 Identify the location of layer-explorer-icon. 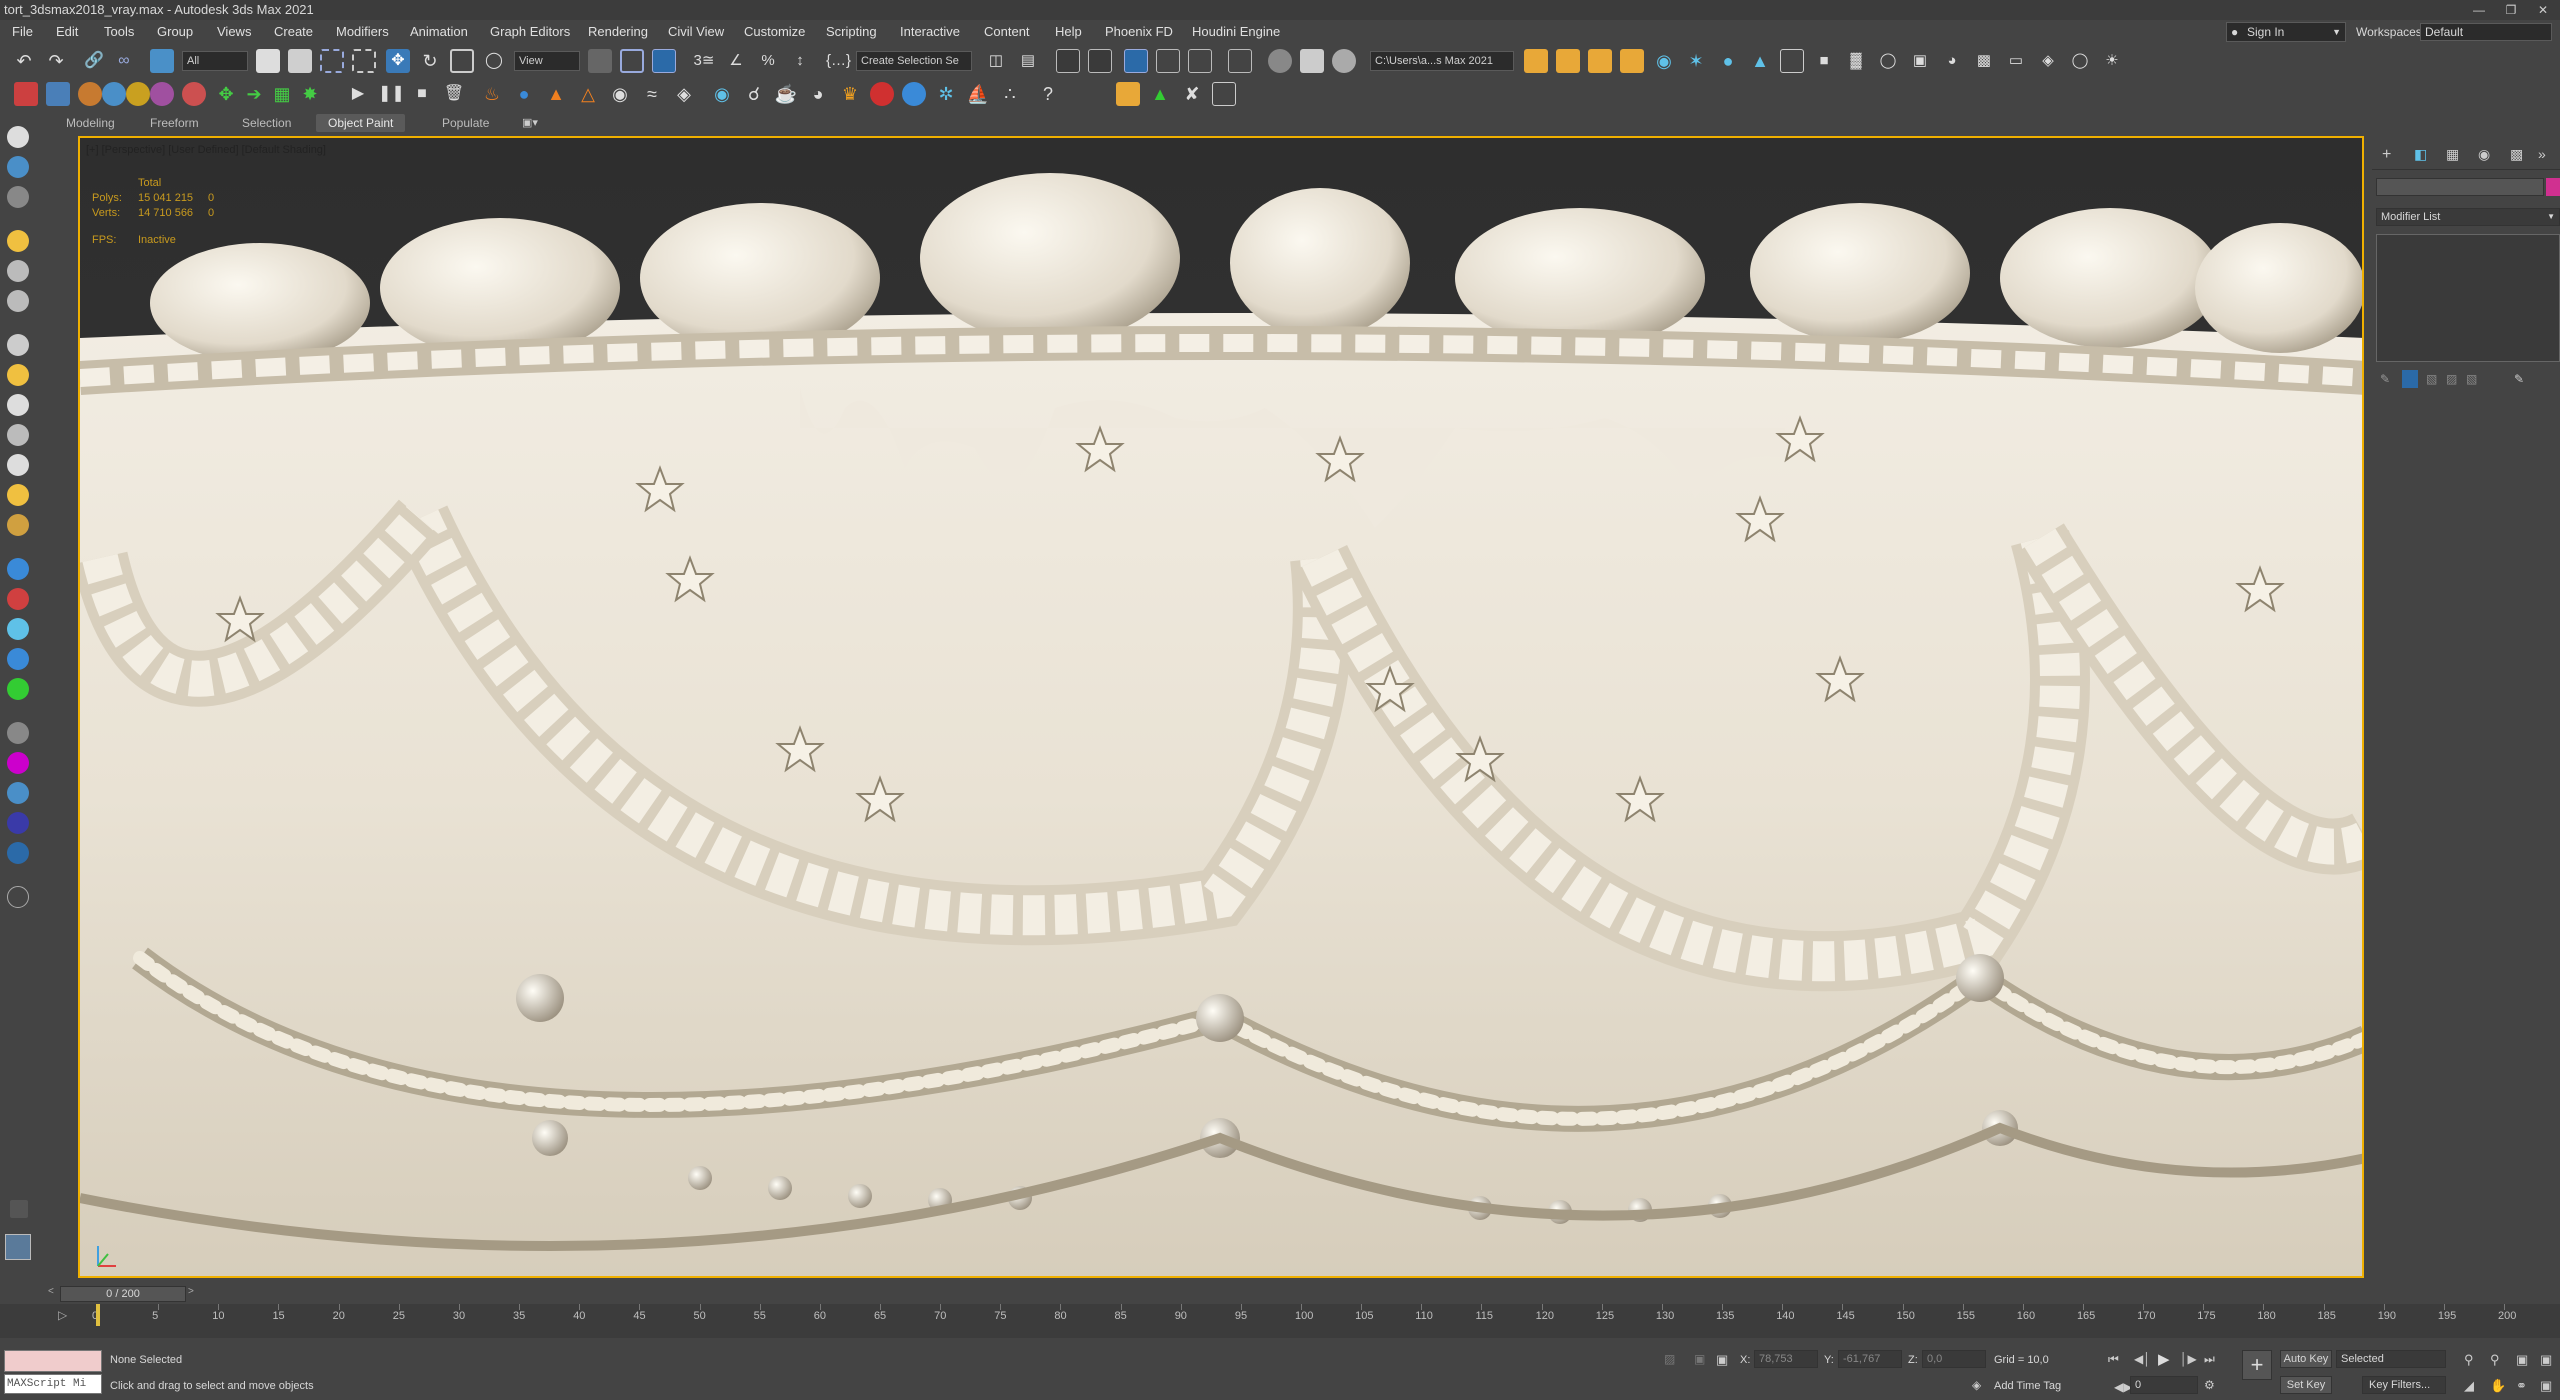
(1100, 61).